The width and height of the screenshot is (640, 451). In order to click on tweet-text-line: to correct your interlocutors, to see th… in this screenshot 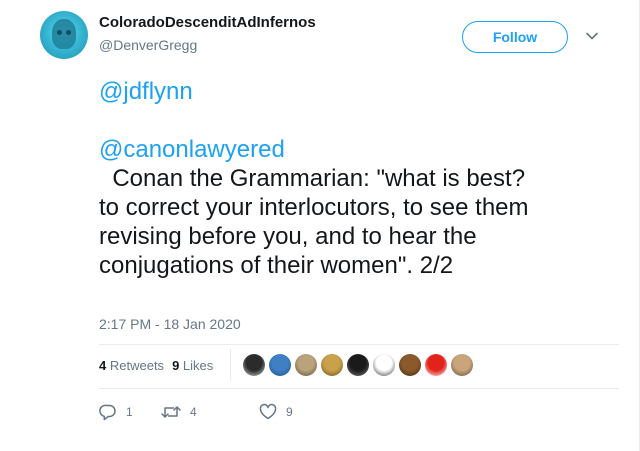, I will do `click(314, 207)`.